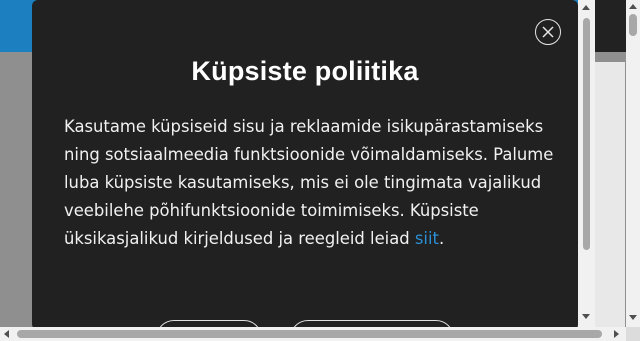 This screenshot has height=341, width=640. Describe the element at coordinates (6, 334) in the screenshot. I see `scroll-left-arrow-icon` at that location.